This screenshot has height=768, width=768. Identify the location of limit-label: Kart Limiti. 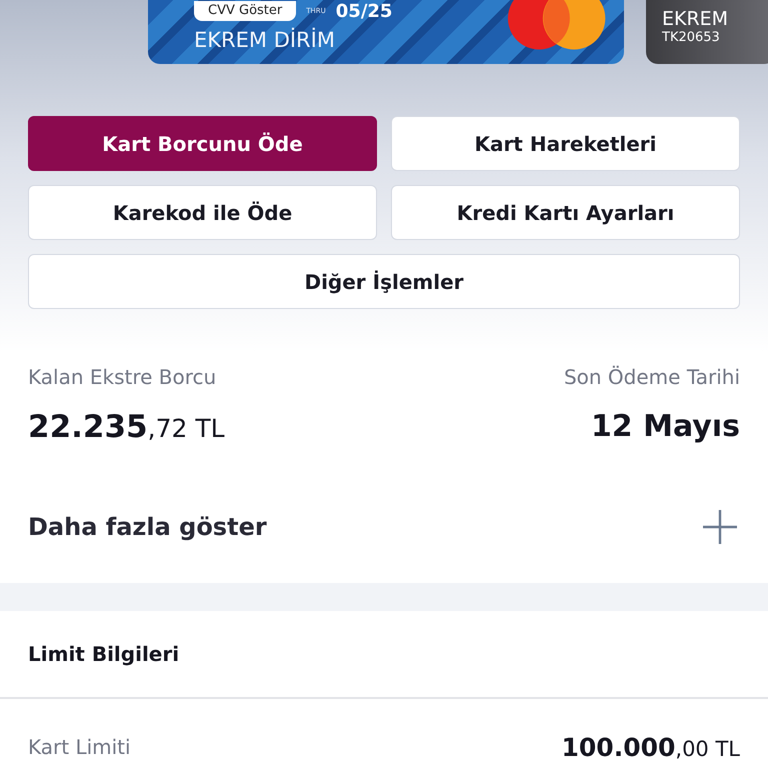
(79, 747).